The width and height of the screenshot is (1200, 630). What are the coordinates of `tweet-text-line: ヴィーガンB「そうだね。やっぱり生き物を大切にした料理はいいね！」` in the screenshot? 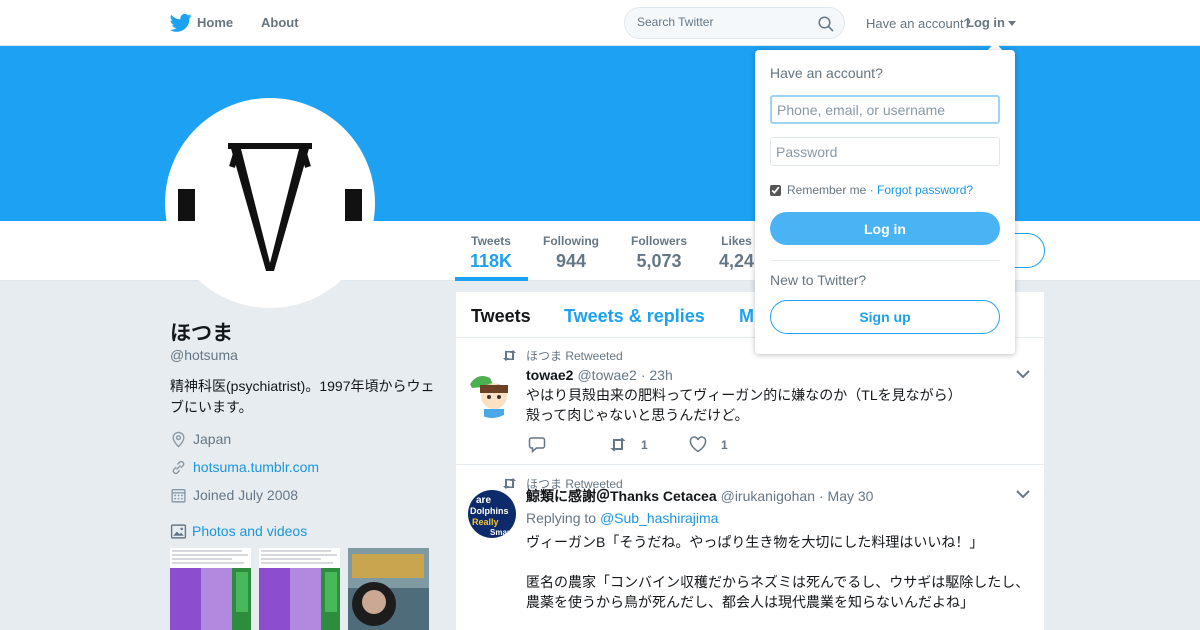 It's located at (755, 542).